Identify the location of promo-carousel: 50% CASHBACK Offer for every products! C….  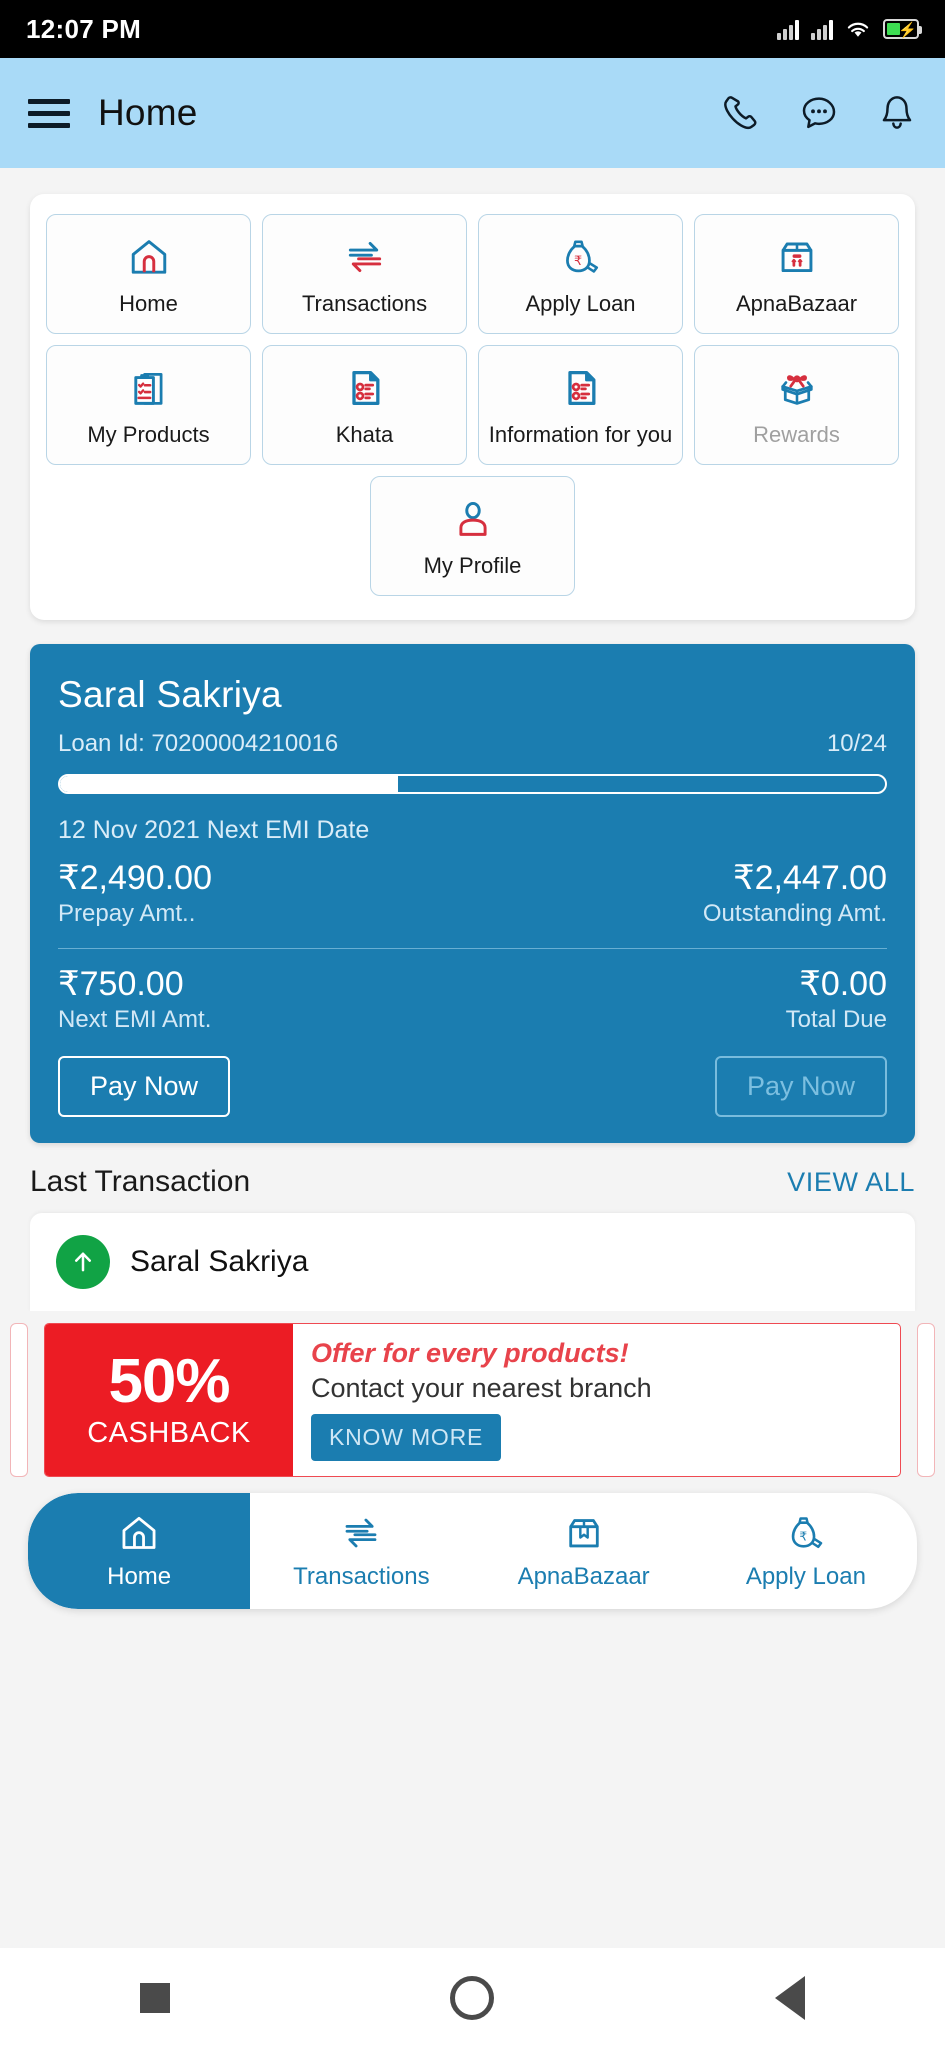
(472, 1394).